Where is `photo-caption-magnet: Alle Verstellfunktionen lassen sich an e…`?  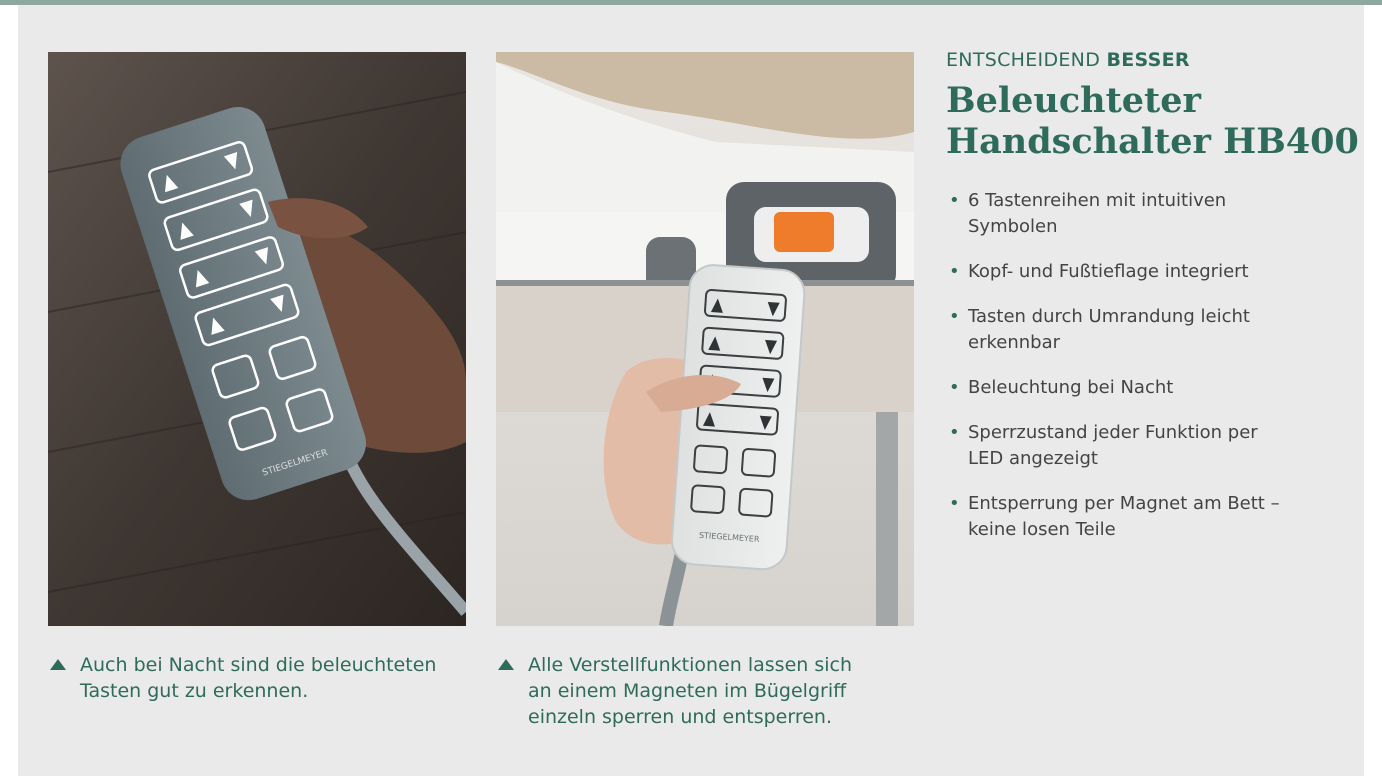 photo-caption-magnet: Alle Verstellfunktionen lassen sich an e… is located at coordinates (703, 691).